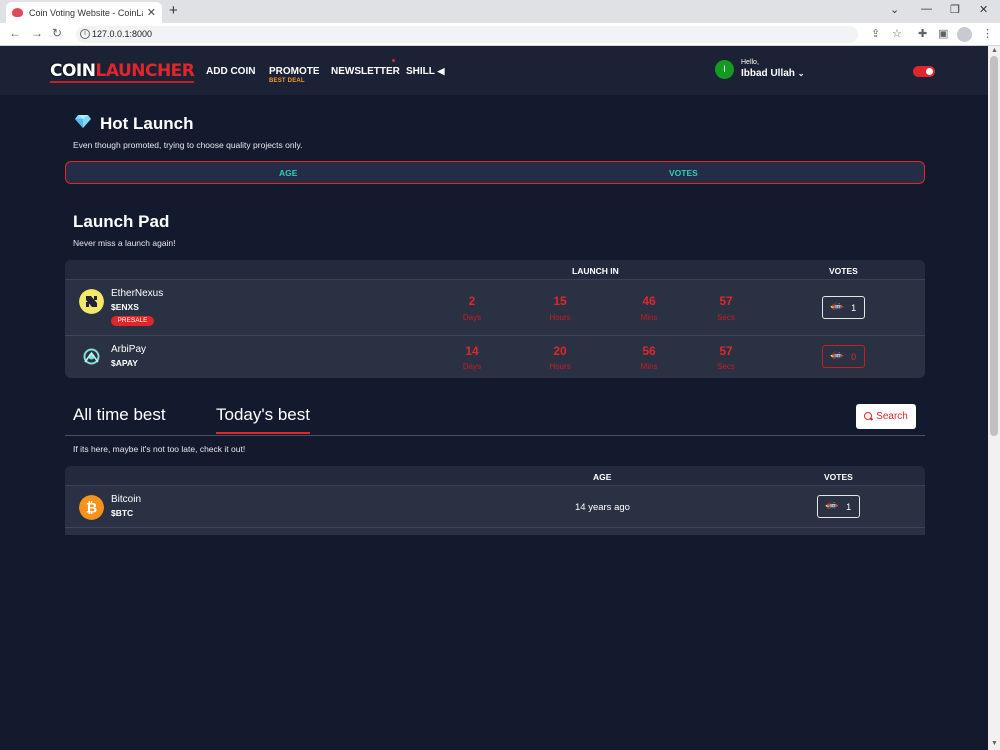  What do you see at coordinates (119, 415) in the screenshot?
I see `tab-all-time-best: All time best` at bounding box center [119, 415].